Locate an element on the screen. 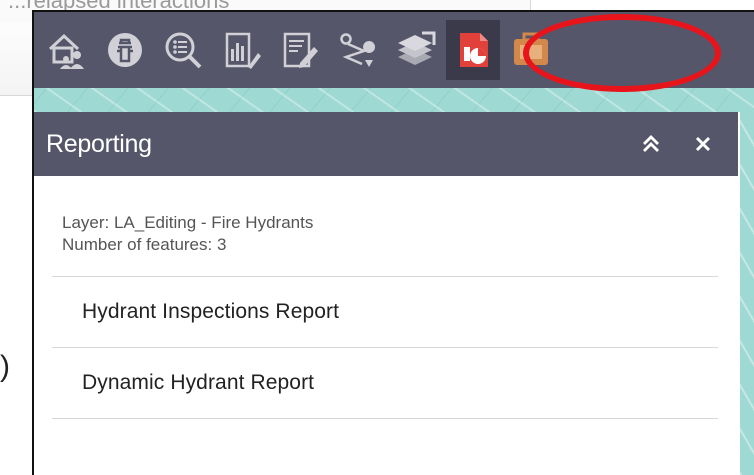 The width and height of the screenshot is (754, 475). hydrant-icon is located at coordinates (125, 50).